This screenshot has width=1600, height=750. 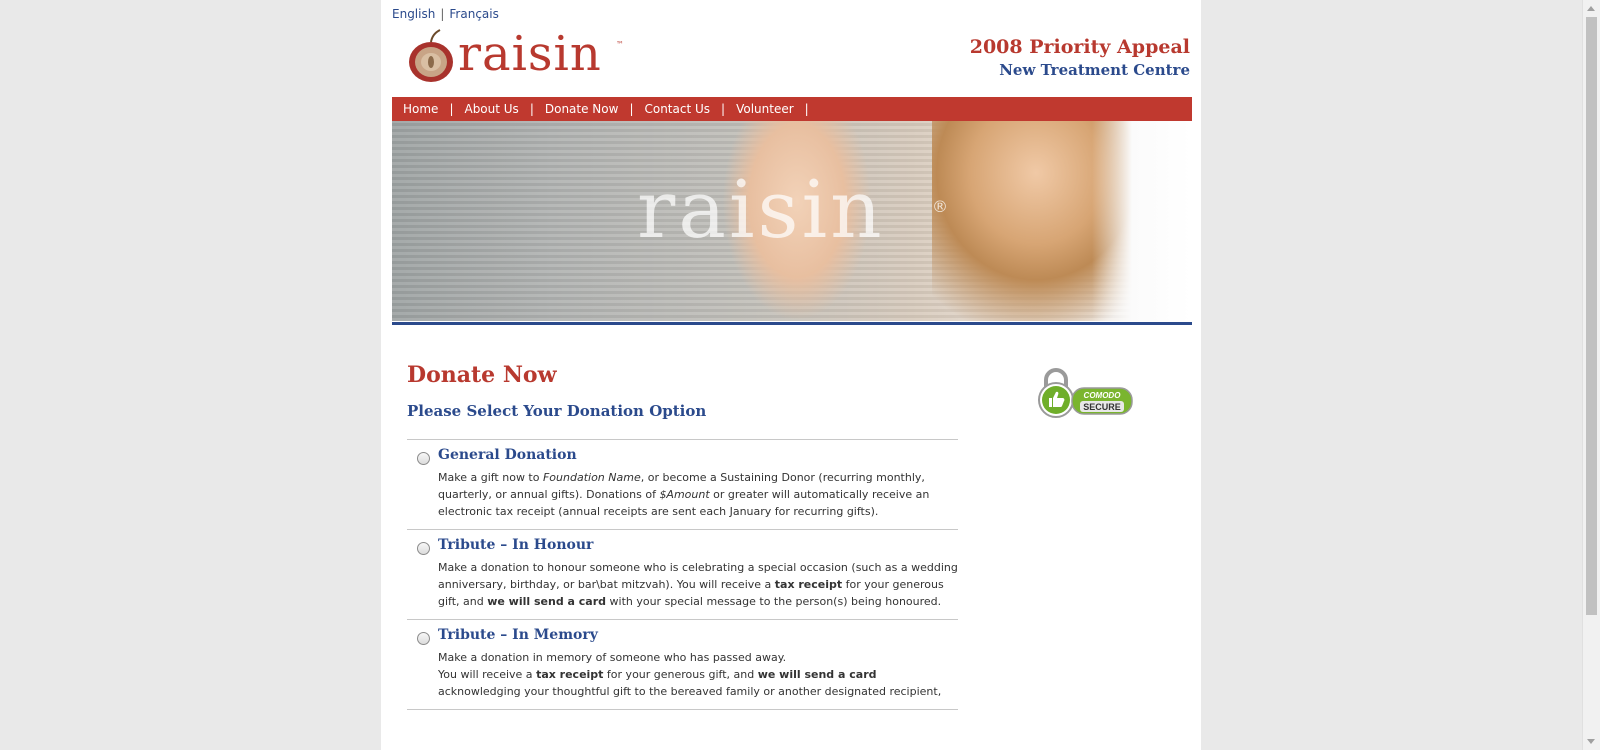 I want to click on desc-italic: Foundation Name, so click(x=591, y=477).